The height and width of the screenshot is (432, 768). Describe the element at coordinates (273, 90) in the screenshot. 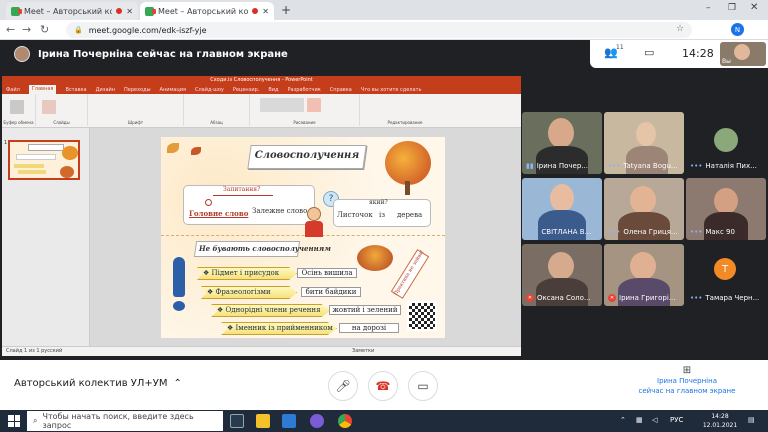

I see `ppt-tab-view: Вид` at that location.